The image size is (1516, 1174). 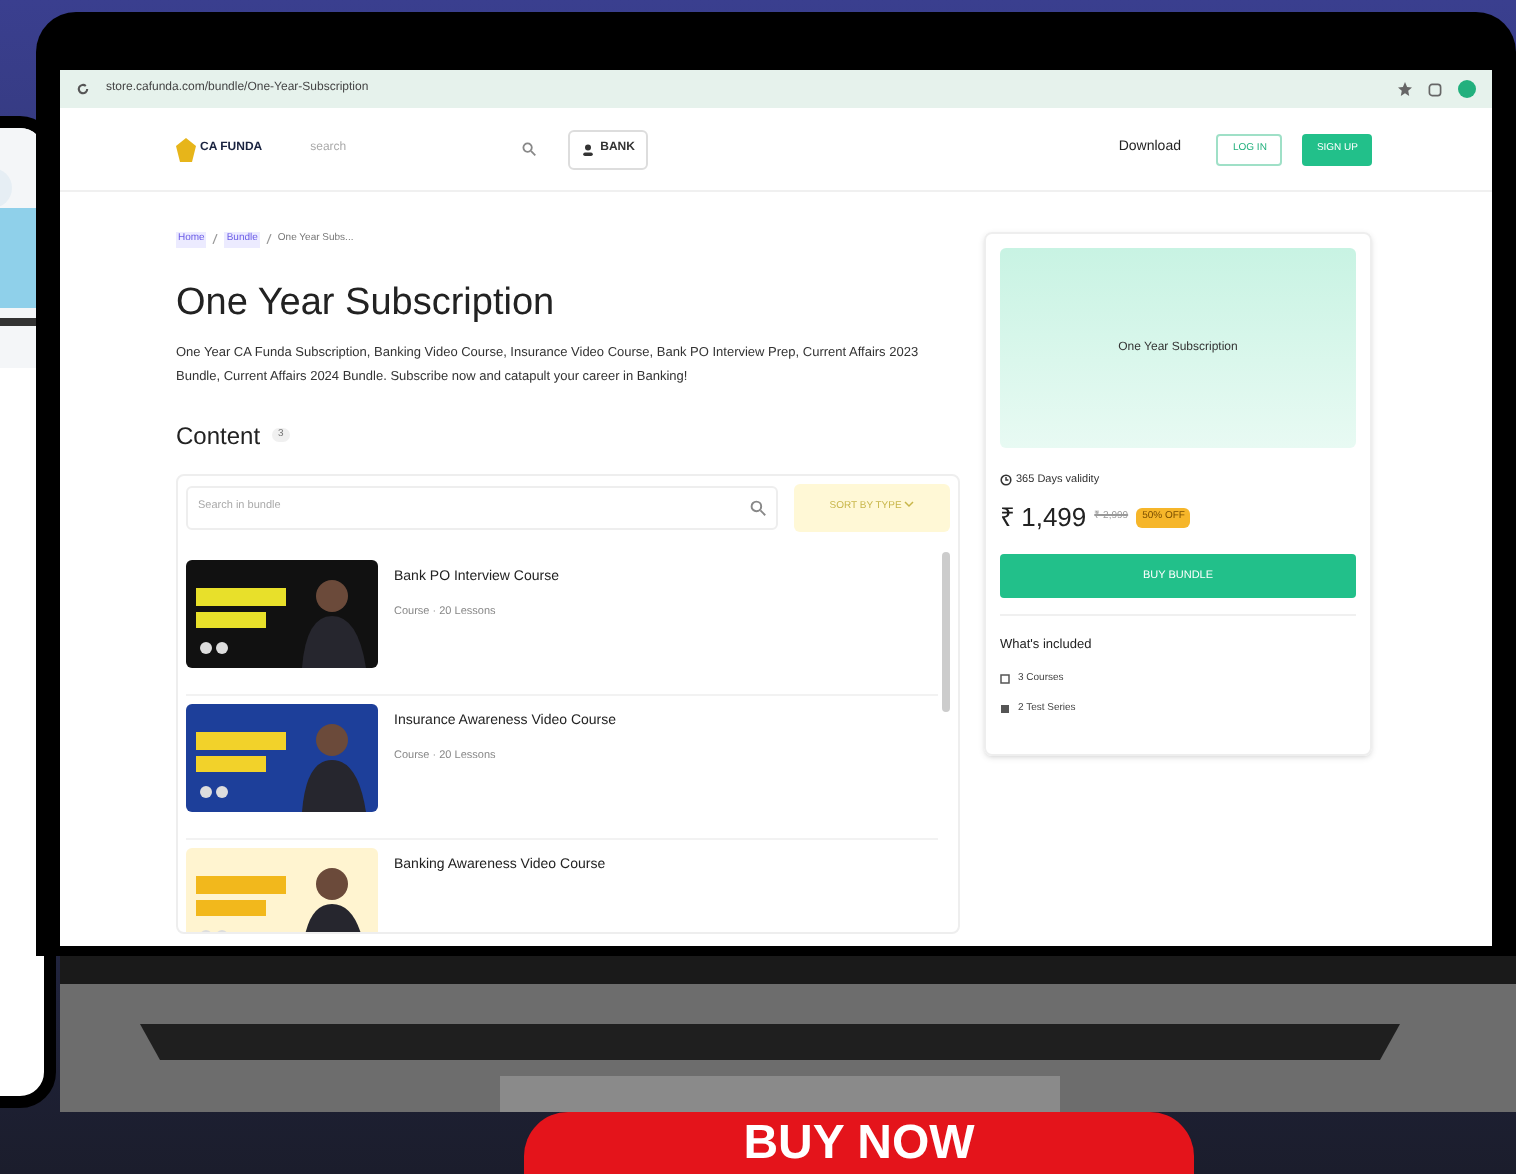 I want to click on chevron-icon, so click(x=909, y=504).